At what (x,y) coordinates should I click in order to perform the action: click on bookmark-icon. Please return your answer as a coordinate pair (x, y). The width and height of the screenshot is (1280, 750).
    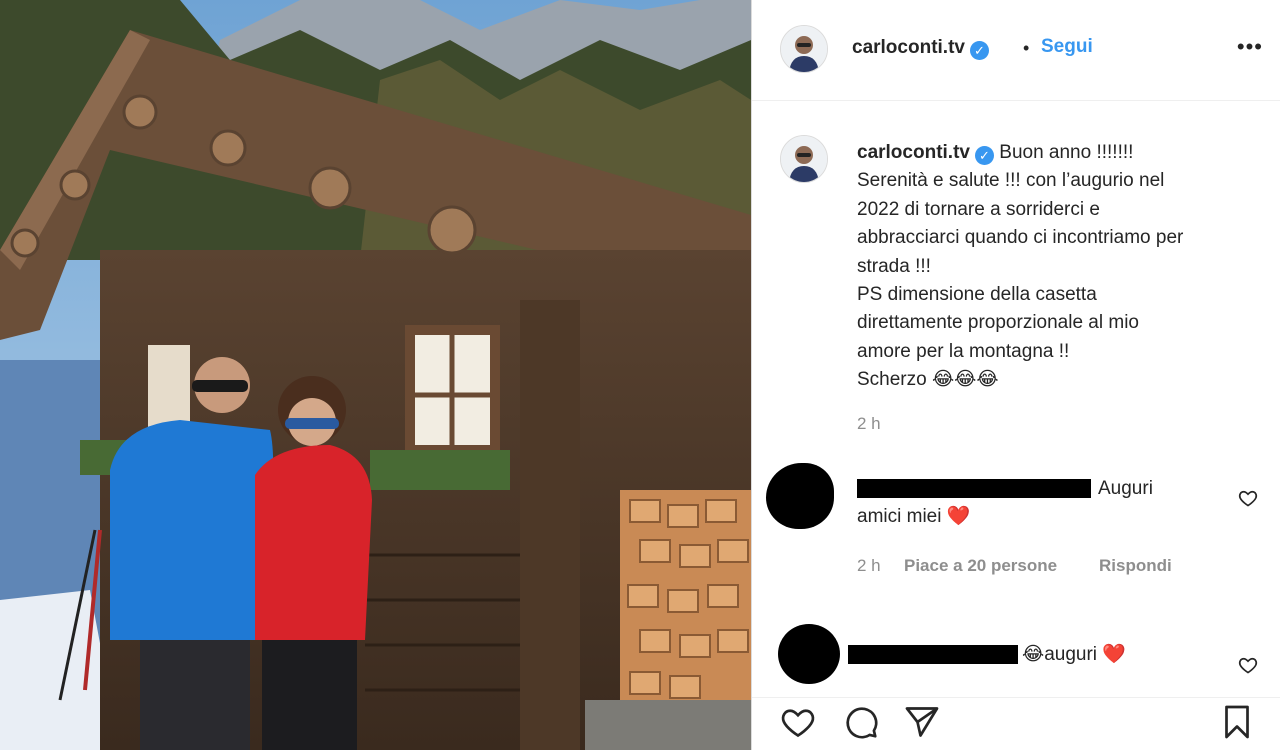
    Looking at the image, I should click on (1237, 722).